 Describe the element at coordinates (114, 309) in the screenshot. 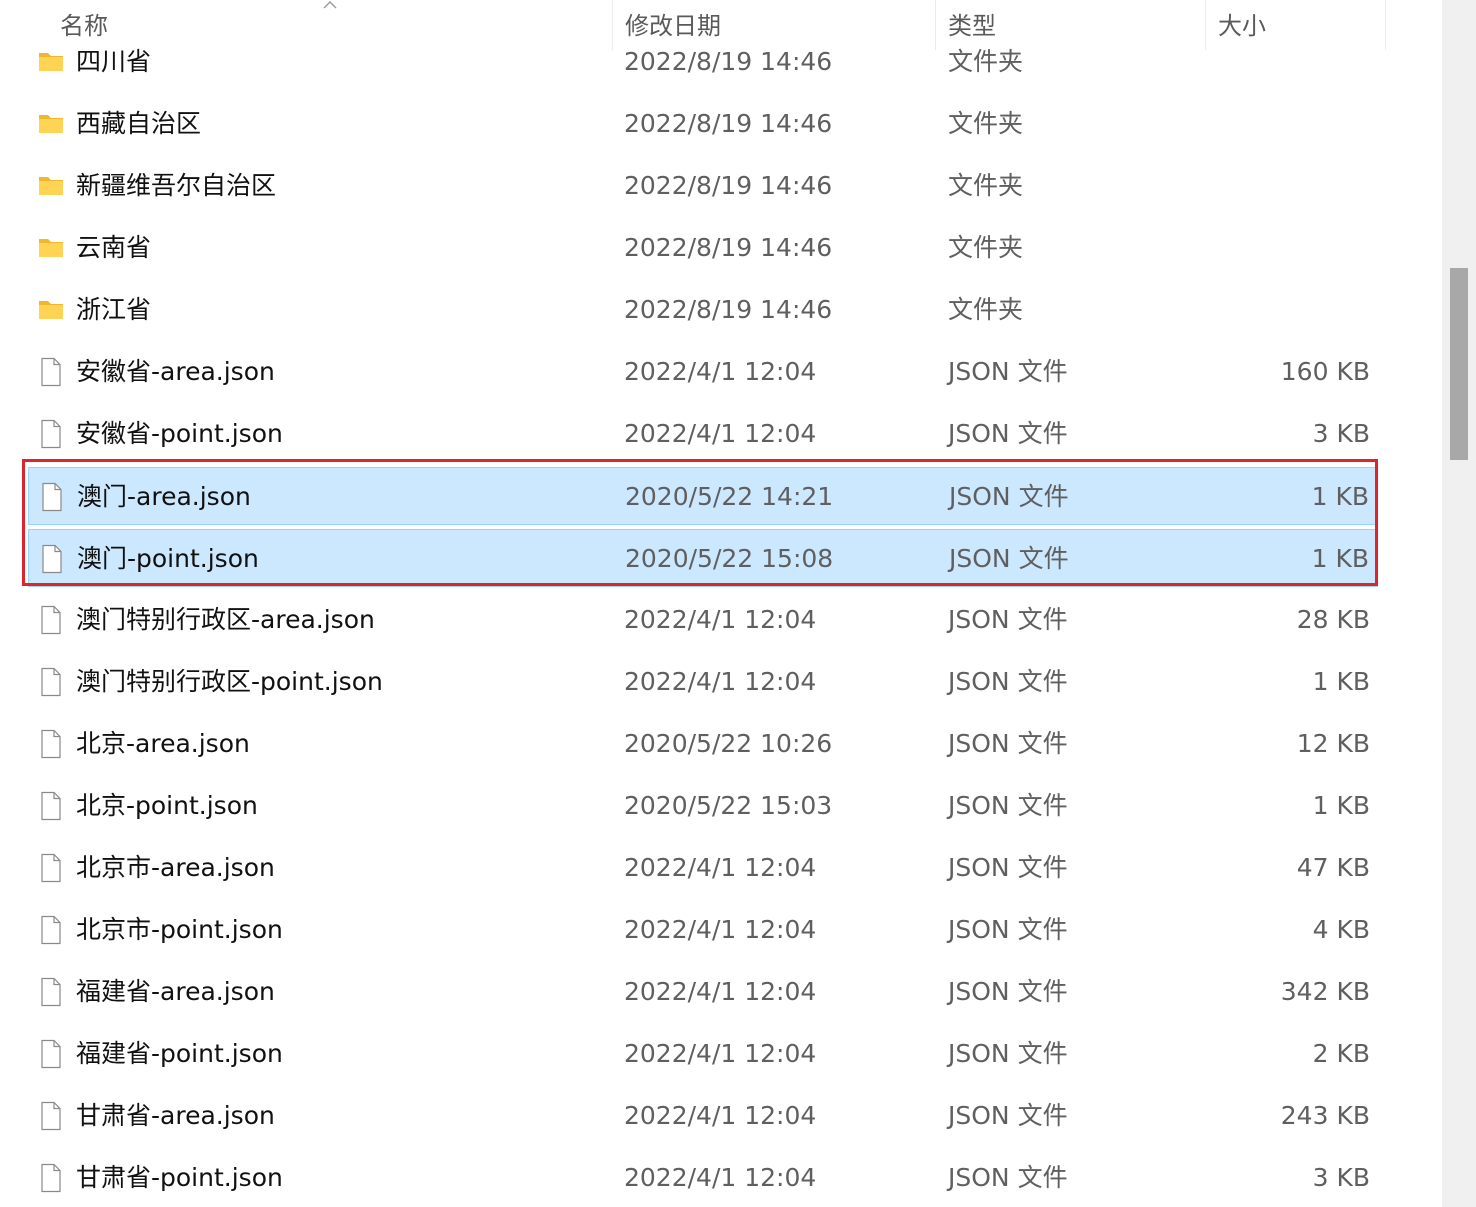

I see `file-name: 浙江省` at that location.